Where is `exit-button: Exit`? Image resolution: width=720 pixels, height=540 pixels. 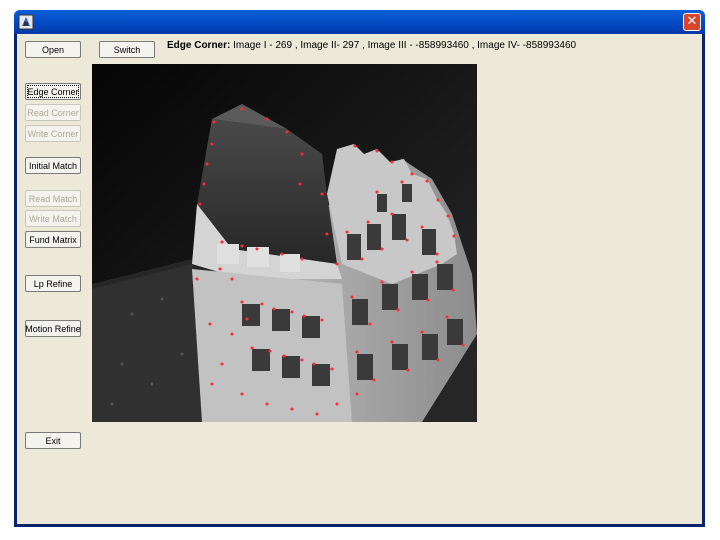 exit-button: Exit is located at coordinates (53, 440).